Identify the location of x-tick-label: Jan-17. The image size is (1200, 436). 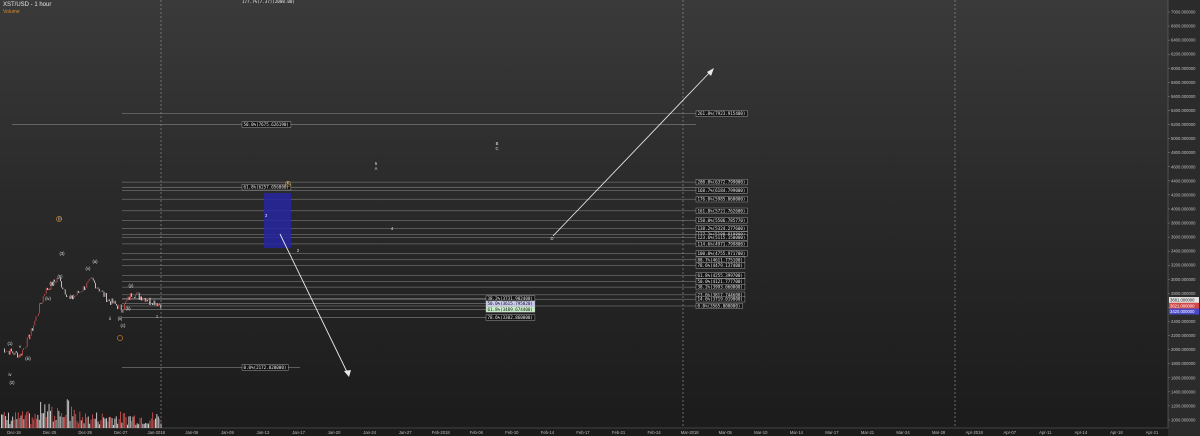
(298, 432).